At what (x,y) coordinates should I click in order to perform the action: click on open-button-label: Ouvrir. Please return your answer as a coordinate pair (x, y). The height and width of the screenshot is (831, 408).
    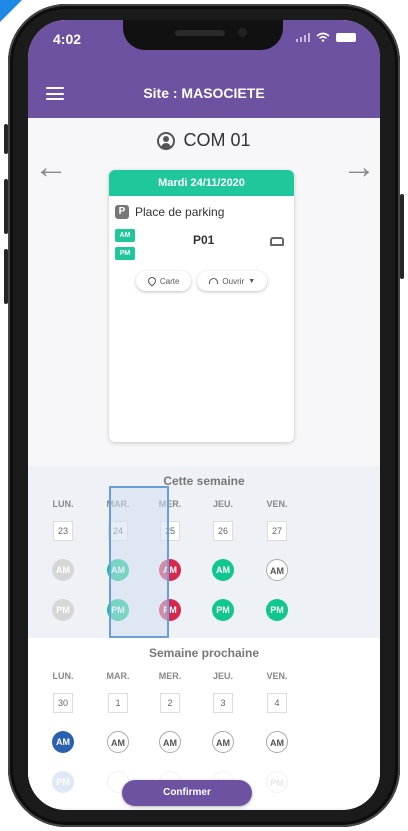
    Looking at the image, I should click on (233, 281).